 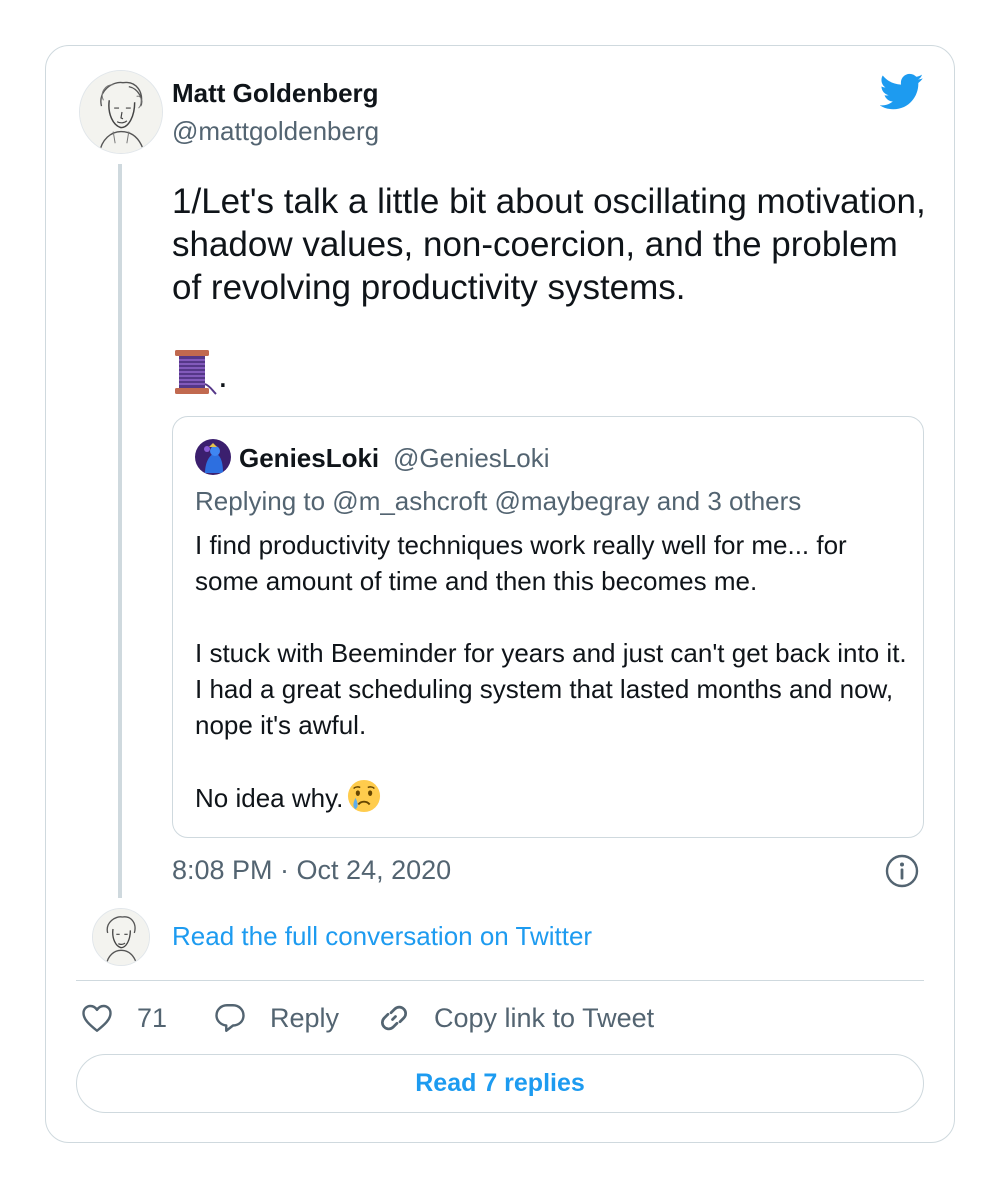 What do you see at coordinates (311, 870) in the screenshot?
I see `tweet-timestamp: 8:08 PM · Oct 24, 2020` at bounding box center [311, 870].